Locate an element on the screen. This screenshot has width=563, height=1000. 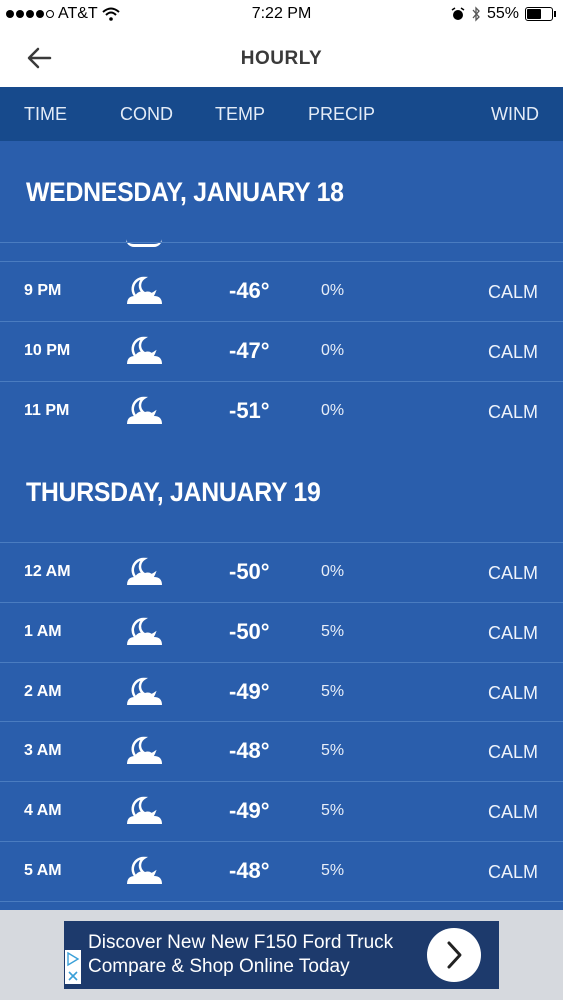
battery-icon is located at coordinates (540, 14).